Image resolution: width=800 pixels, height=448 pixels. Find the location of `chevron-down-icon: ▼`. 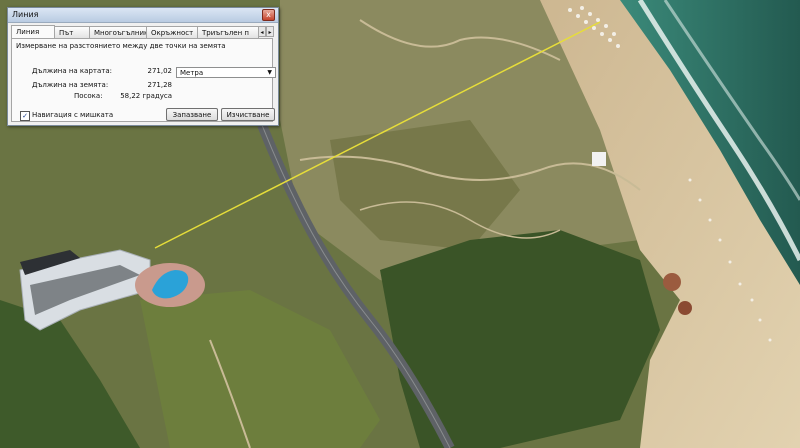

chevron-down-icon: ▼ is located at coordinates (269, 72).